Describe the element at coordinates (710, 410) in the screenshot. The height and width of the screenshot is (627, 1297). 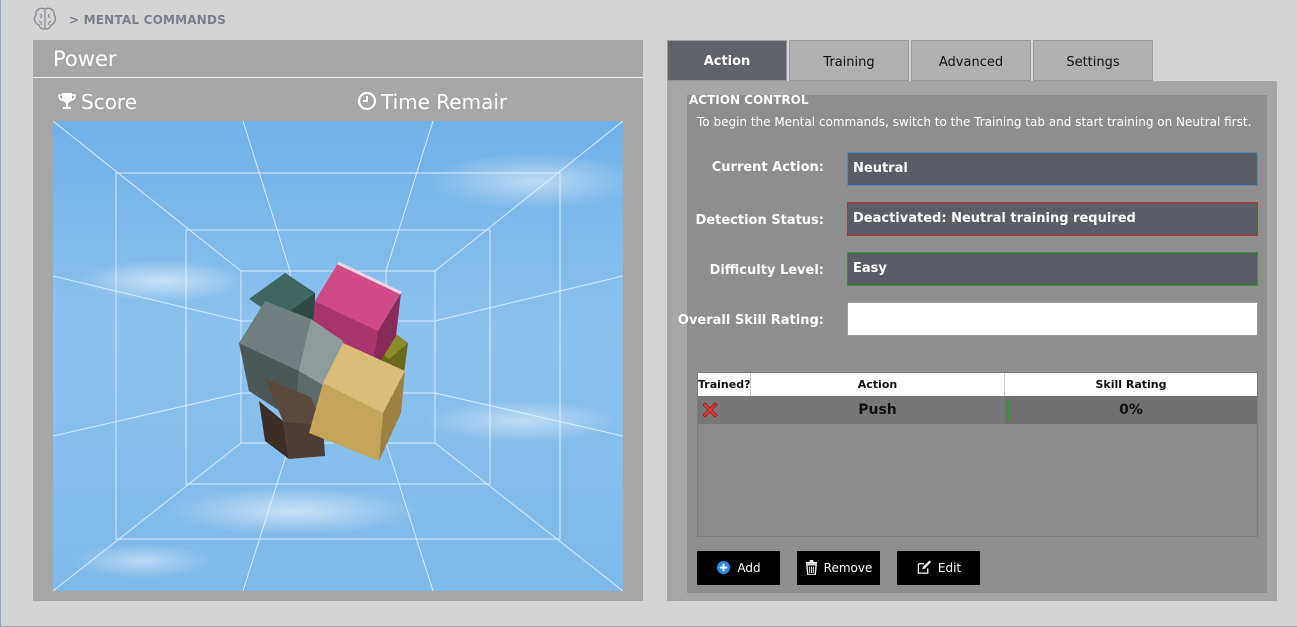
I see `red-x-icon` at that location.